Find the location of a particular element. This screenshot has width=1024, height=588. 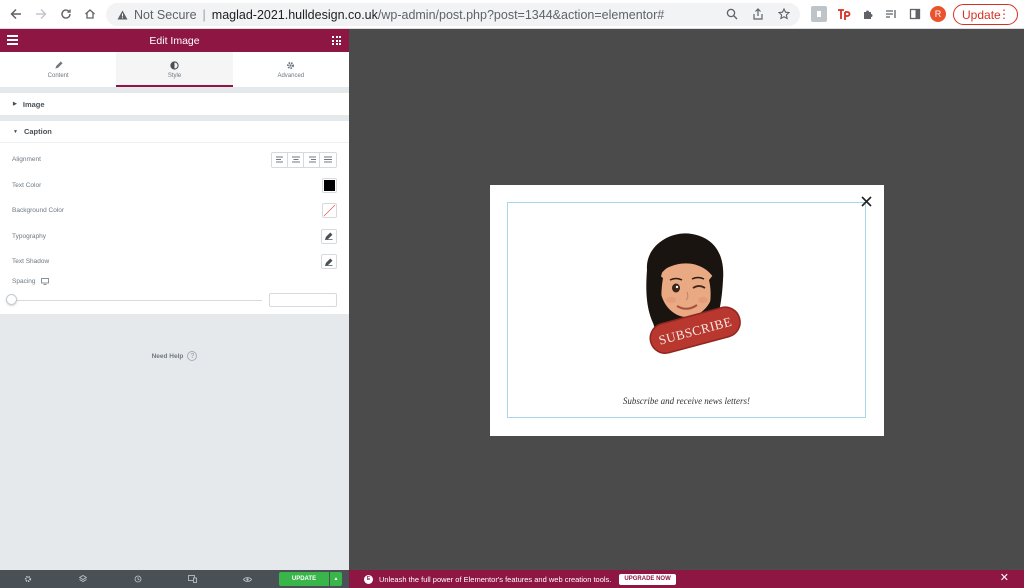

hamburger-menu-icon is located at coordinates (12, 40).